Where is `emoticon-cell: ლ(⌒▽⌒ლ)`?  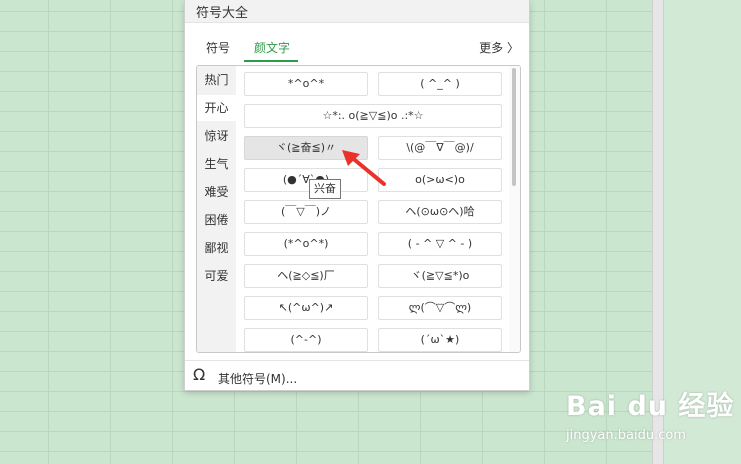
emoticon-cell: ლ(⌒▽⌒ლ) is located at coordinates (440, 308).